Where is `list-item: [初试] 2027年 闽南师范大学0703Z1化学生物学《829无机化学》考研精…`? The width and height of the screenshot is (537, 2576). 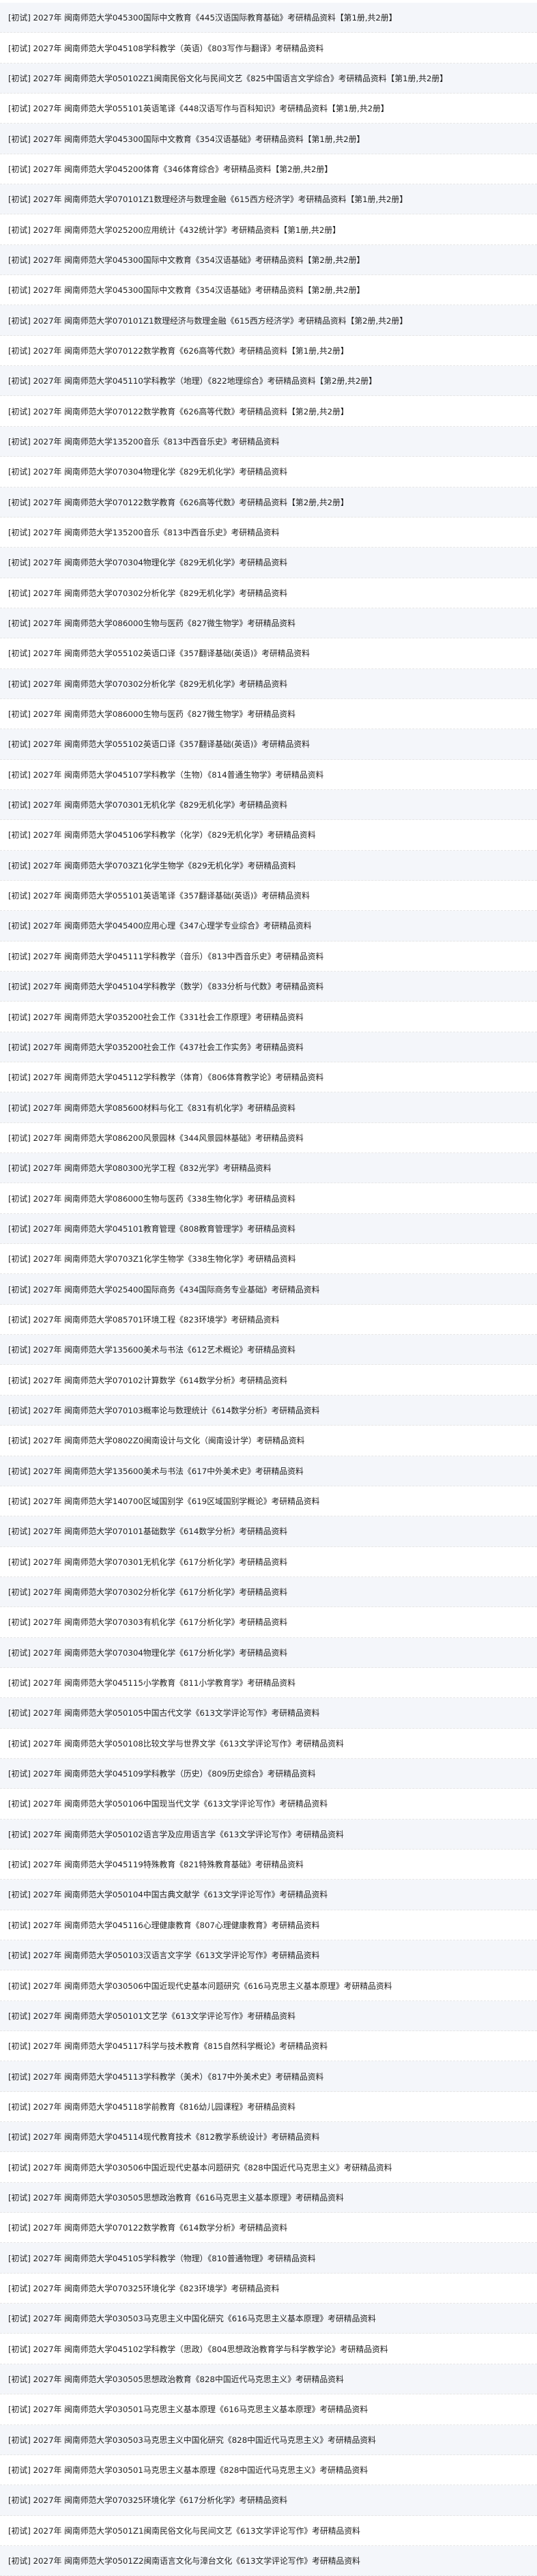
list-item: [初试] 2027年 闽南师范大学0703Z1化学生物学《829无机化学》考研精… is located at coordinates (268, 866).